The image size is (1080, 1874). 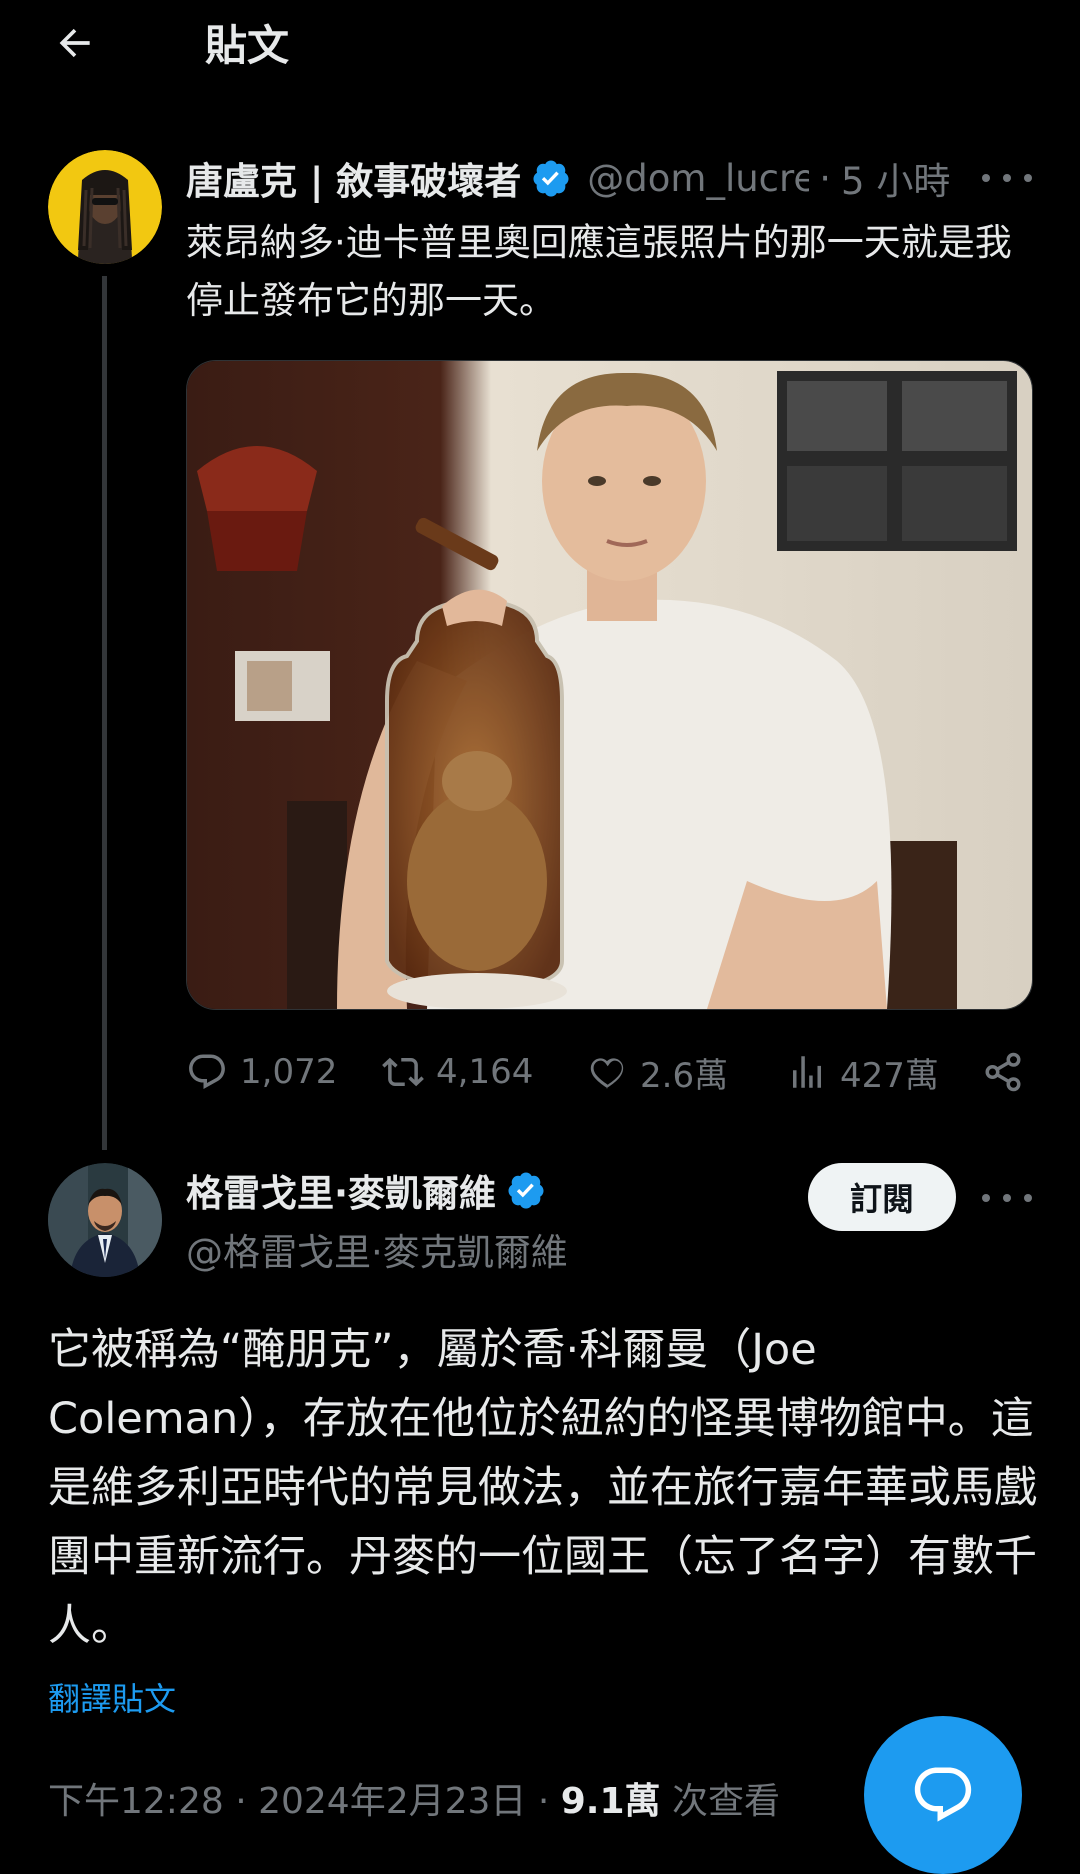 I want to click on focal-display-name: 格雷戈里·麥凱爾維, so click(x=341, y=1190).